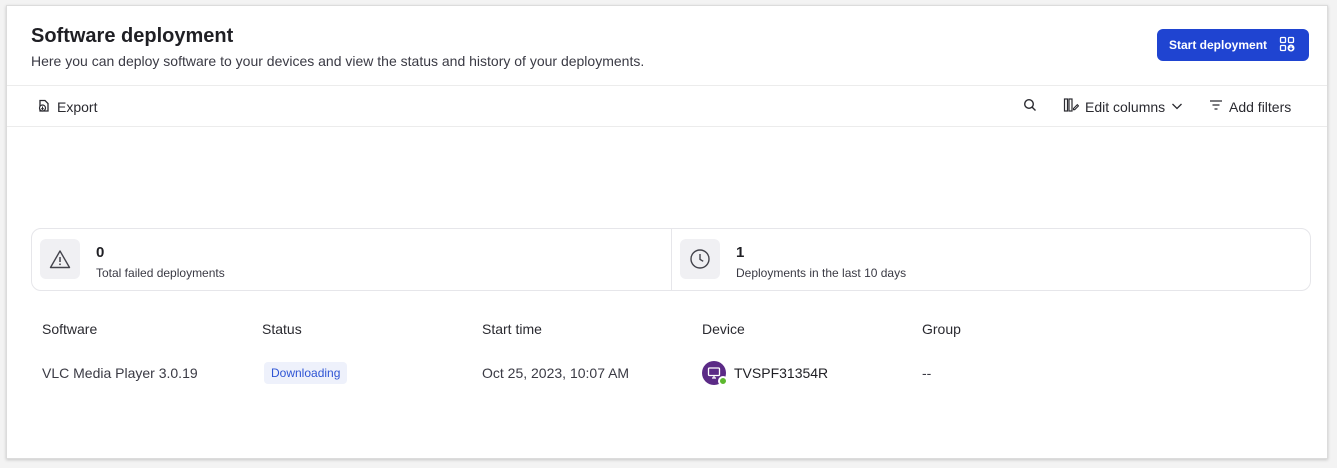 This screenshot has width=1337, height=468. What do you see at coordinates (700, 259) in the screenshot?
I see `clock-icon` at bounding box center [700, 259].